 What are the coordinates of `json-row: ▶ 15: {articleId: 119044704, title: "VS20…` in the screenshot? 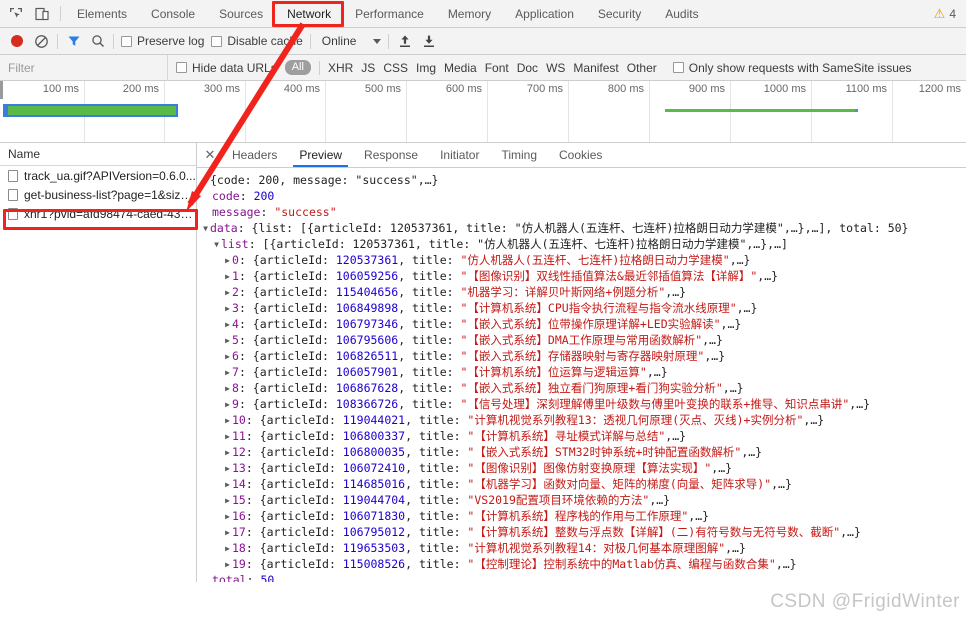 It's located at (583, 500).